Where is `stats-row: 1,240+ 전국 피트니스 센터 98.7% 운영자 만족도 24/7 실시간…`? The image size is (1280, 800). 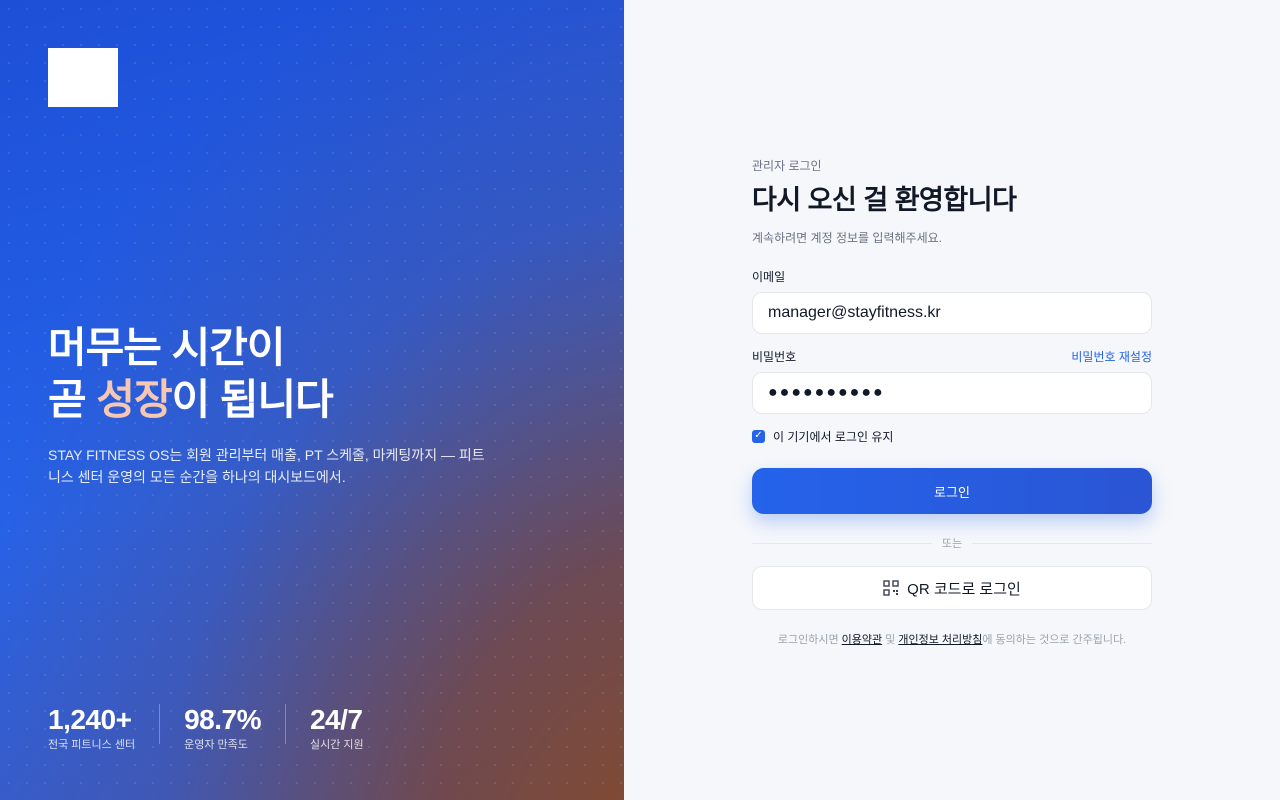
stats-row: 1,240+ 전국 피트니스 센터 98.7% 운영자 만족도 24/7 실시간… is located at coordinates (230, 727).